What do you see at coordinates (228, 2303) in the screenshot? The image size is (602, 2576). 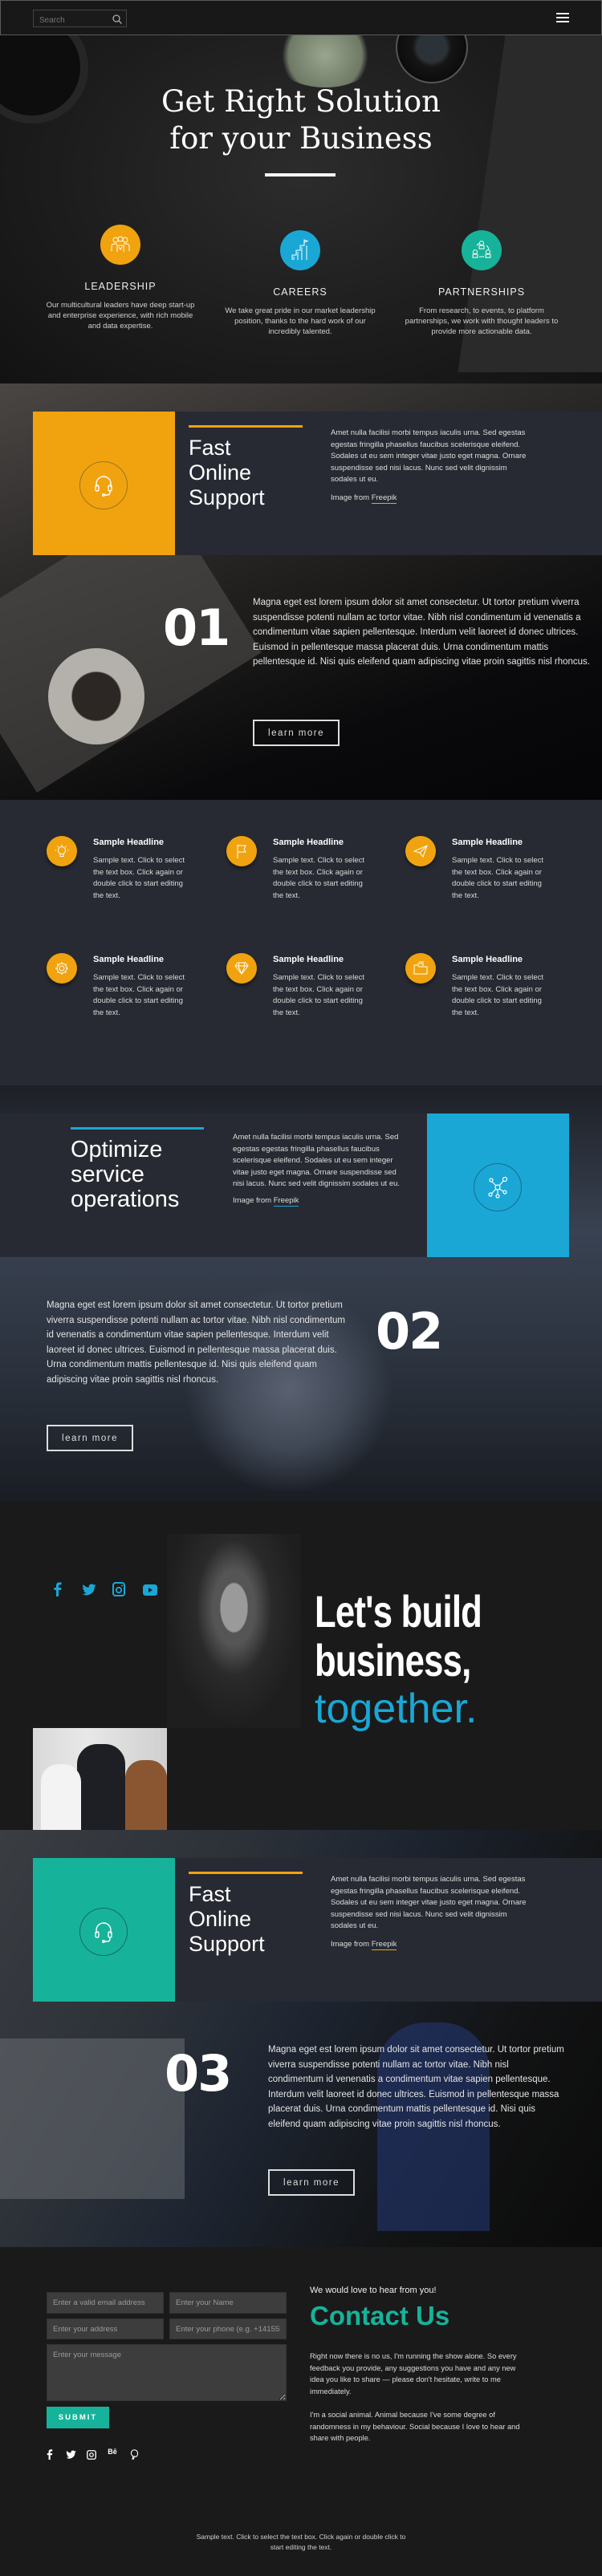 I see `name-field` at bounding box center [228, 2303].